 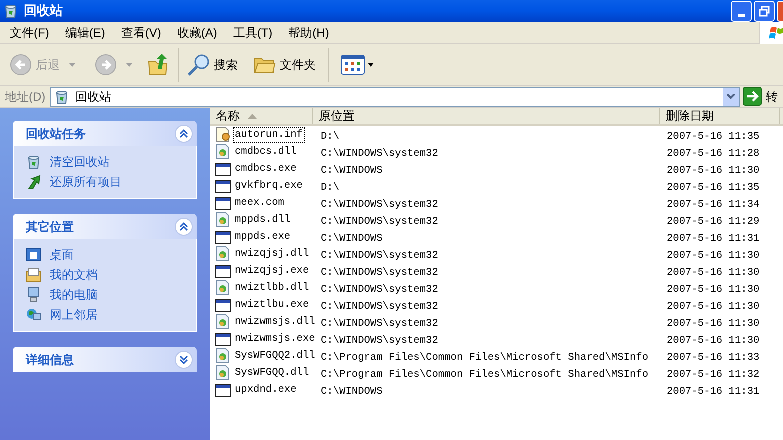 I want to click on windows-logo-icon, so click(x=776, y=32).